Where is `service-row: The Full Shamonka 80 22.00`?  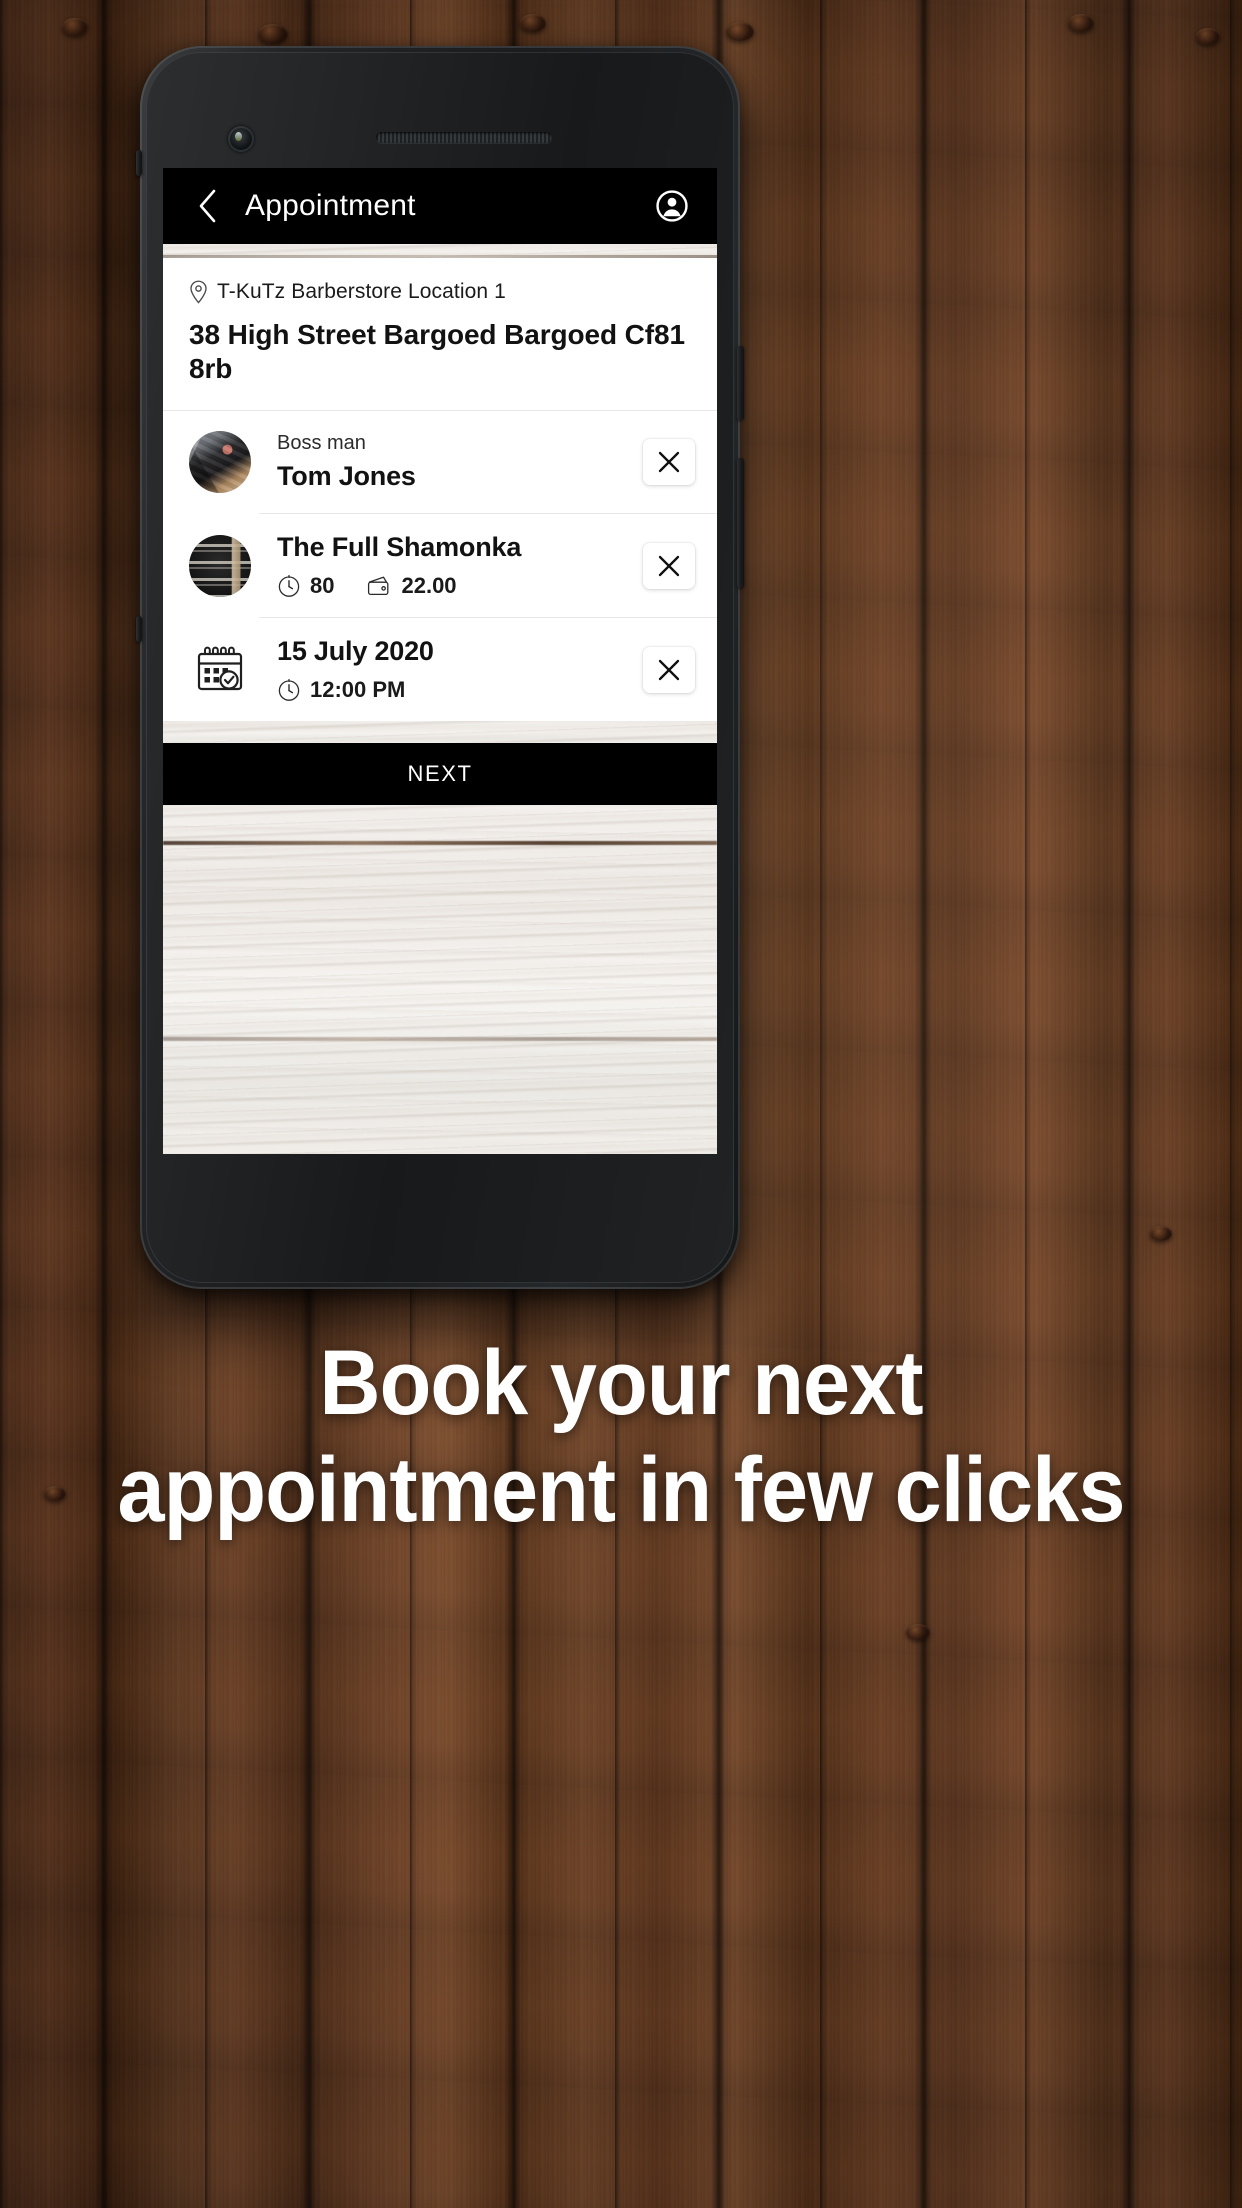
service-row: The Full Shamonka 80 22.00 is located at coordinates (440, 566).